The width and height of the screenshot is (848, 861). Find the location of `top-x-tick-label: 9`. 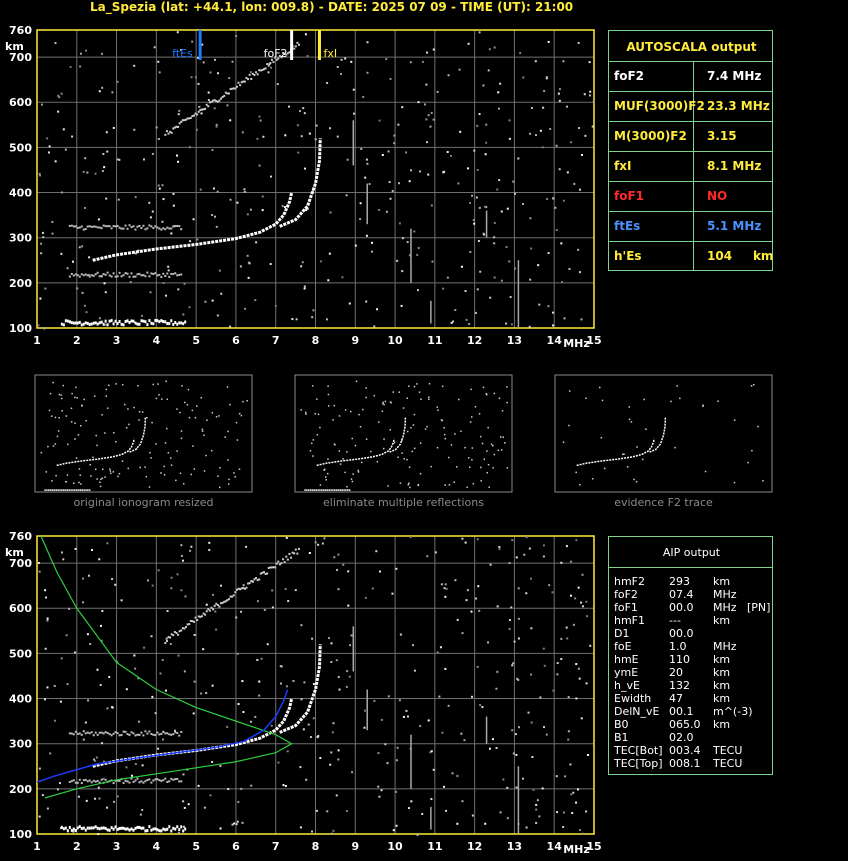

top-x-tick-label: 9 is located at coordinates (355, 340).